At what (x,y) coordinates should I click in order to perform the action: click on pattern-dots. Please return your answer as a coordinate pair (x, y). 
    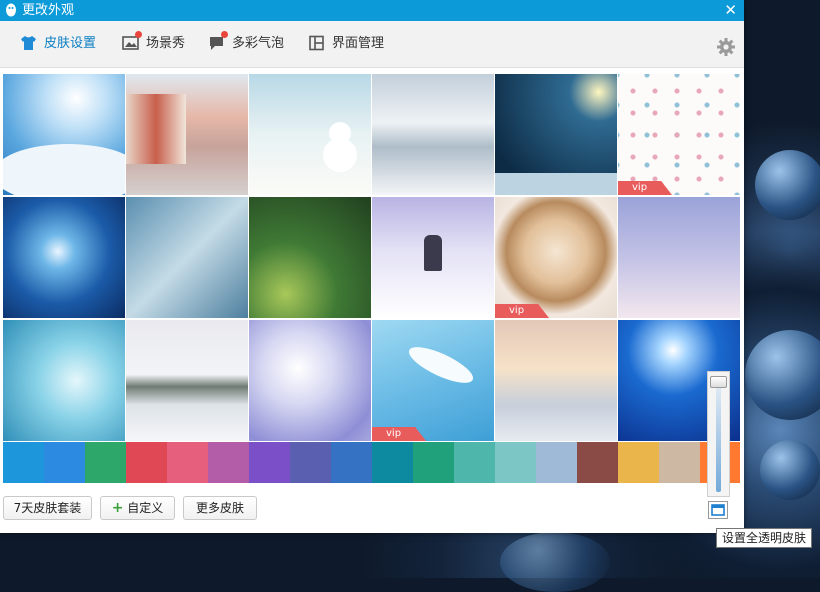
    Looking at the image, I should click on (679, 134).